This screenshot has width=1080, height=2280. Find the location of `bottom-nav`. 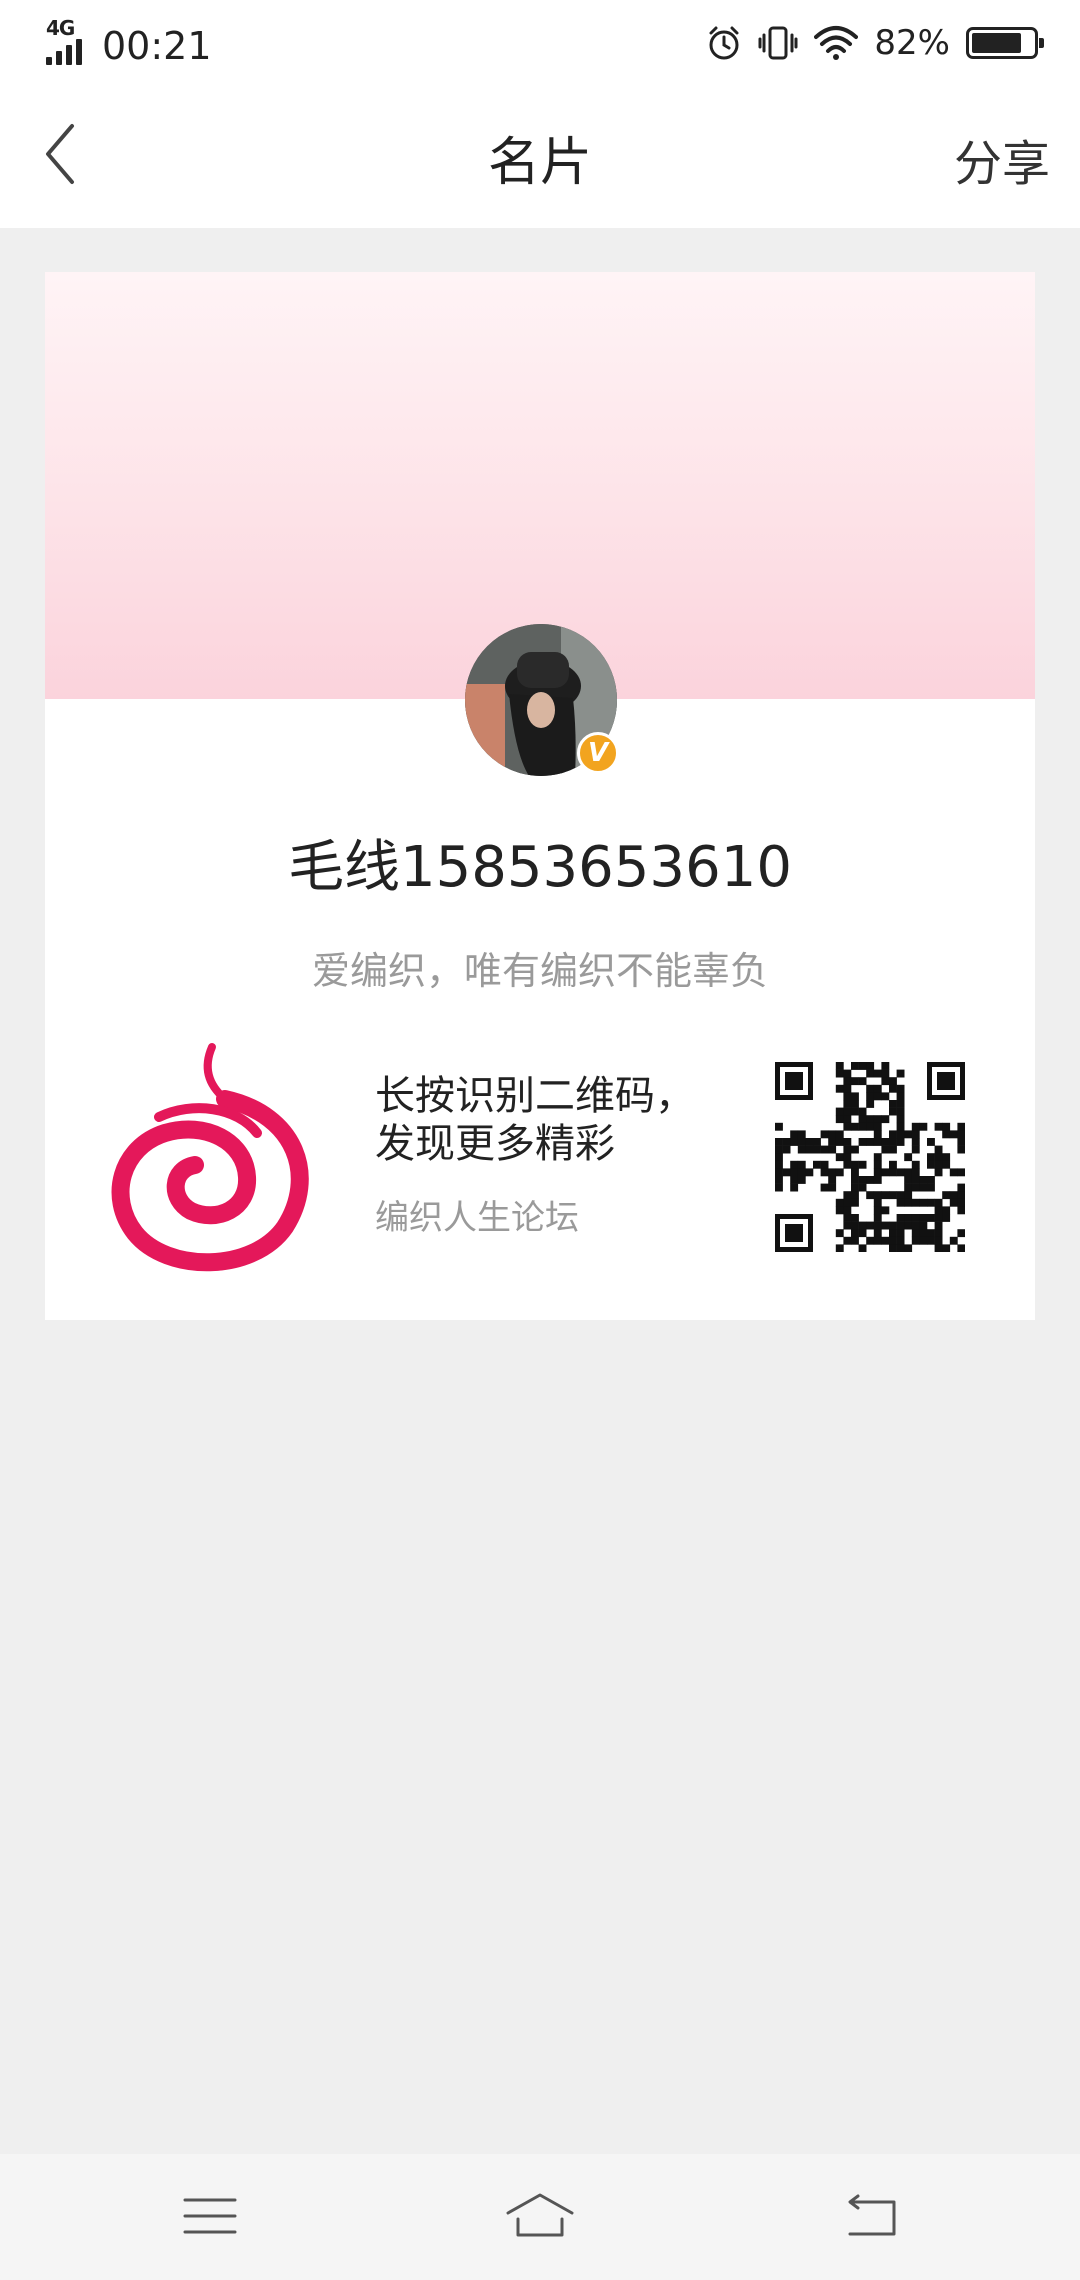

bottom-nav is located at coordinates (540, 2217).